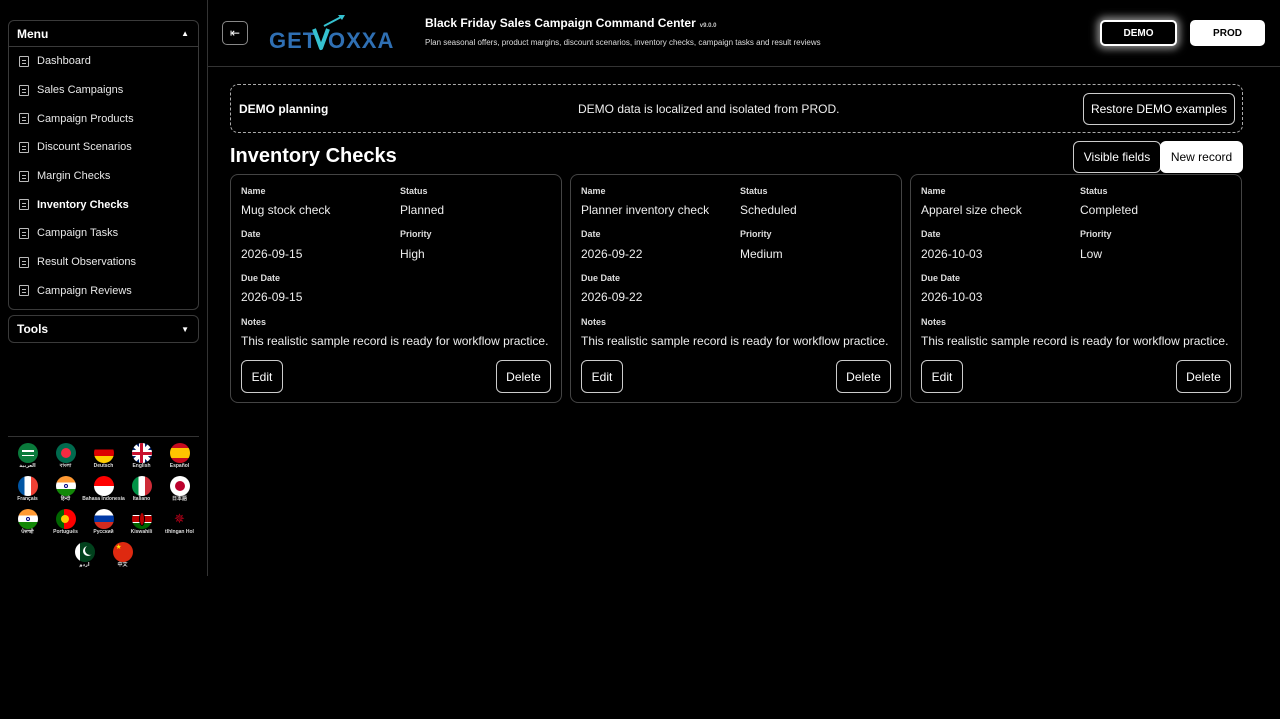  I want to click on status-value: Completed, so click(1109, 210).